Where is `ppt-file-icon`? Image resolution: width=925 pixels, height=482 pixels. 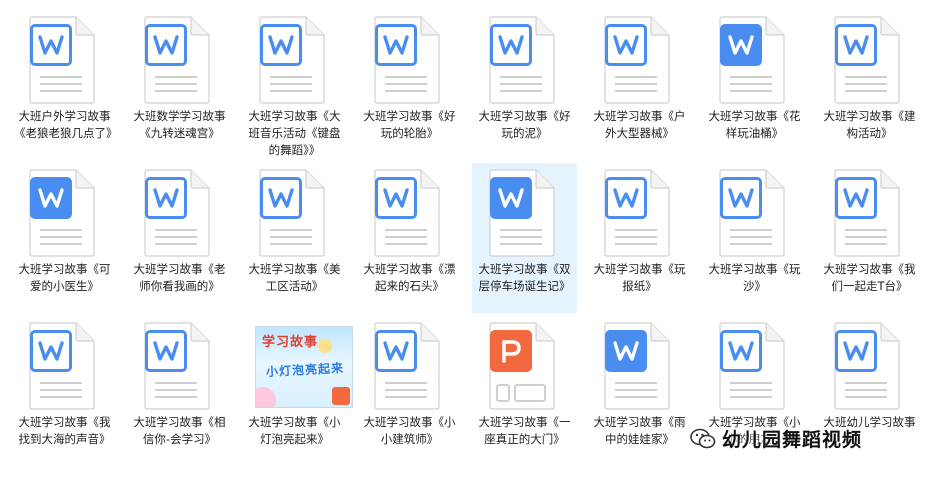
ppt-file-icon is located at coordinates (522, 366).